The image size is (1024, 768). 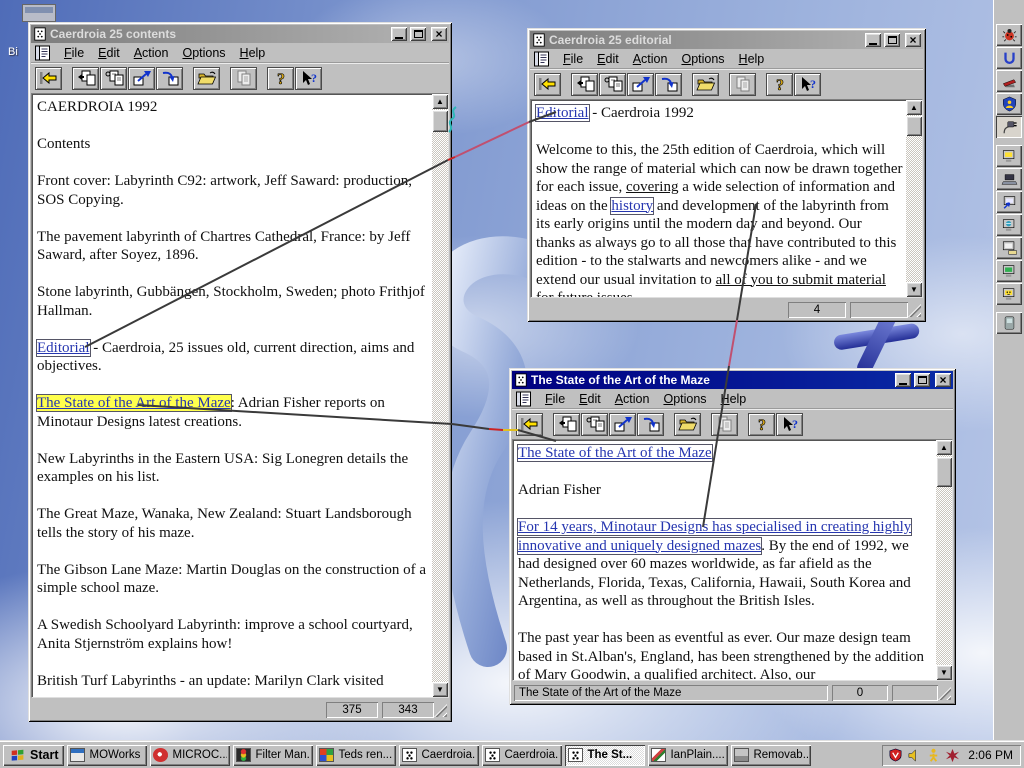 I want to click on agent-icon, so click(x=933, y=755).